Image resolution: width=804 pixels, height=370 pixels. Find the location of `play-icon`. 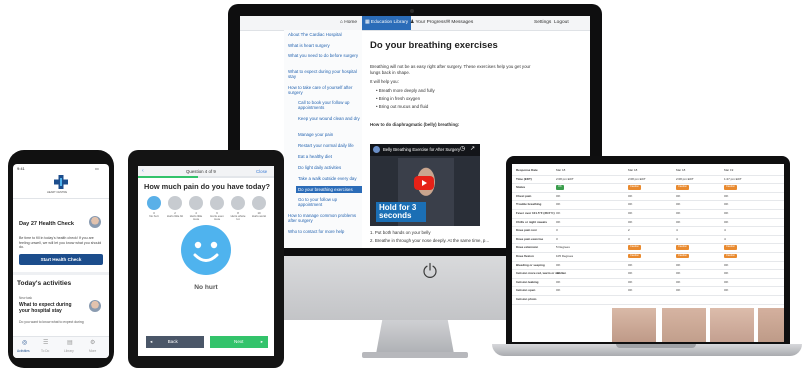

play-icon is located at coordinates (424, 183).